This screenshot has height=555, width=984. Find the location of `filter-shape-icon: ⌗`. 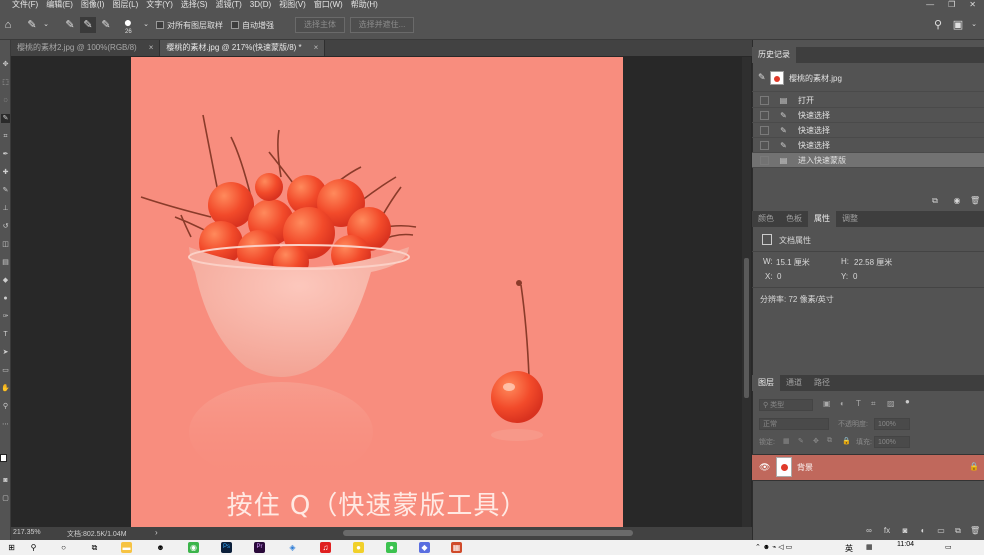

filter-shape-icon: ⌗ is located at coordinates (873, 404).